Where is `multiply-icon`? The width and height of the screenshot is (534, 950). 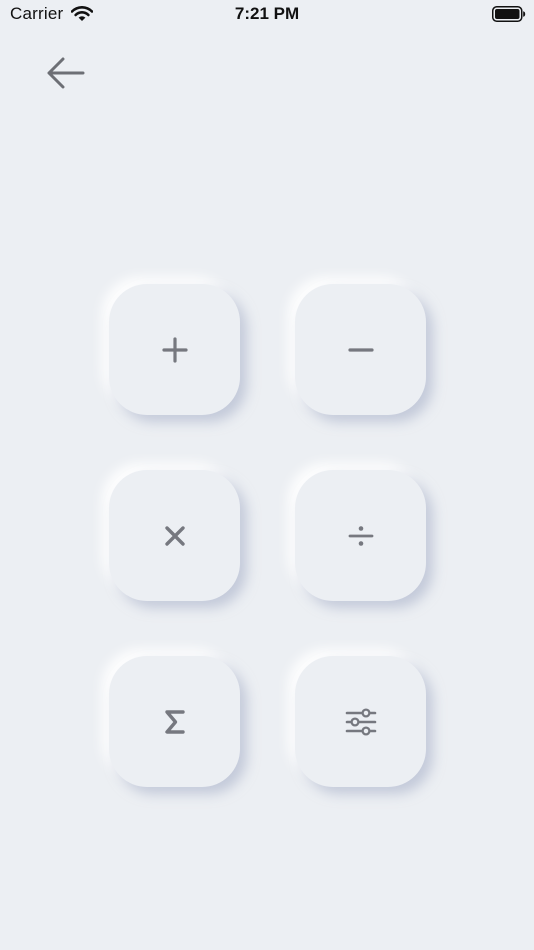 multiply-icon is located at coordinates (175, 536).